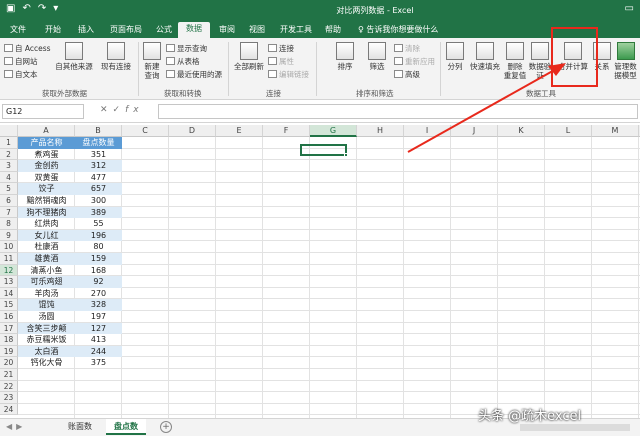 The image size is (640, 436). I want to click on arrow-head, so click(557, 69).